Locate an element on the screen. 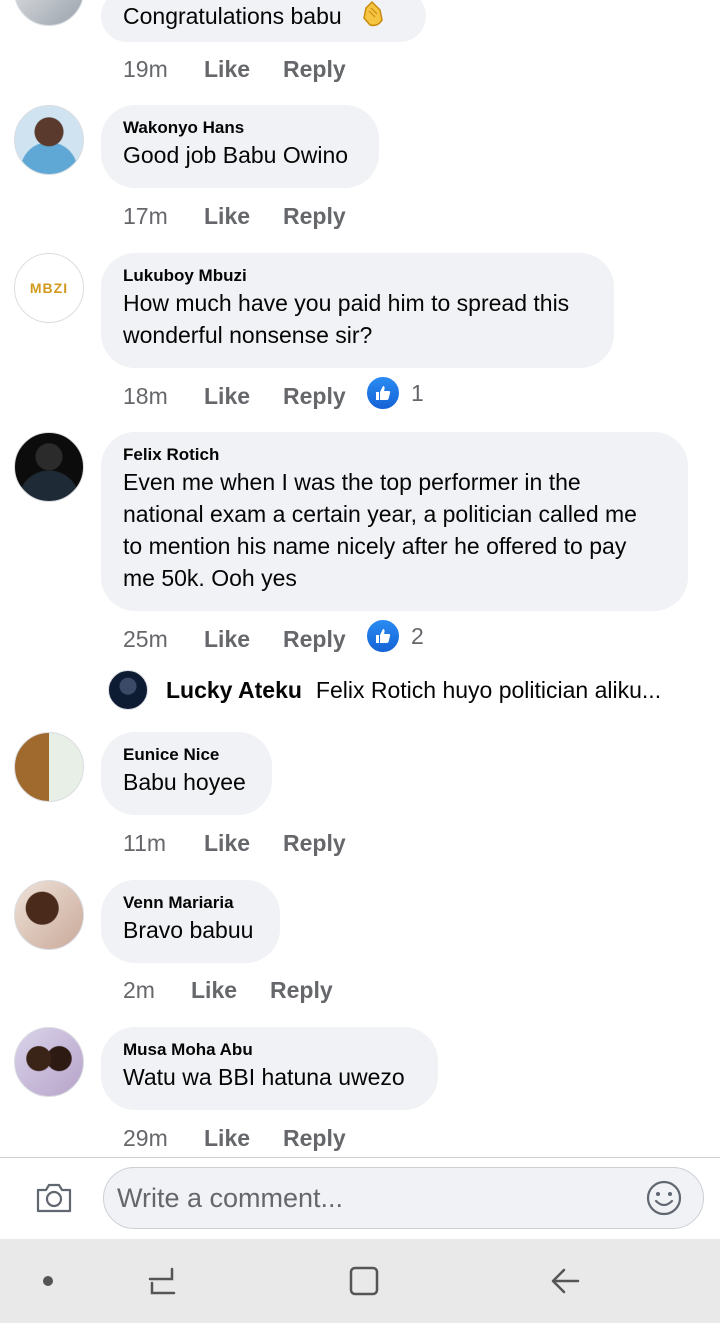  recents-icon is located at coordinates (162, 1281).